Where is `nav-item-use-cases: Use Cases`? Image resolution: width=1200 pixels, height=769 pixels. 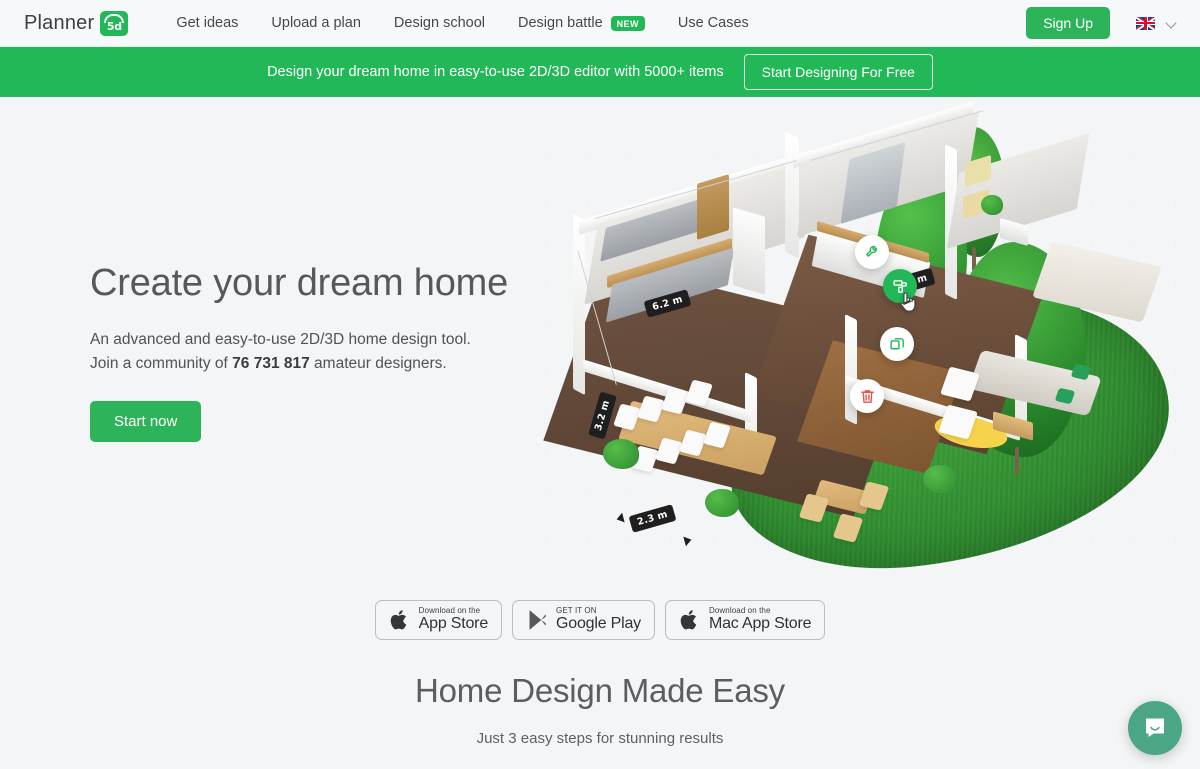
nav-item-use-cases: Use Cases is located at coordinates (713, 23).